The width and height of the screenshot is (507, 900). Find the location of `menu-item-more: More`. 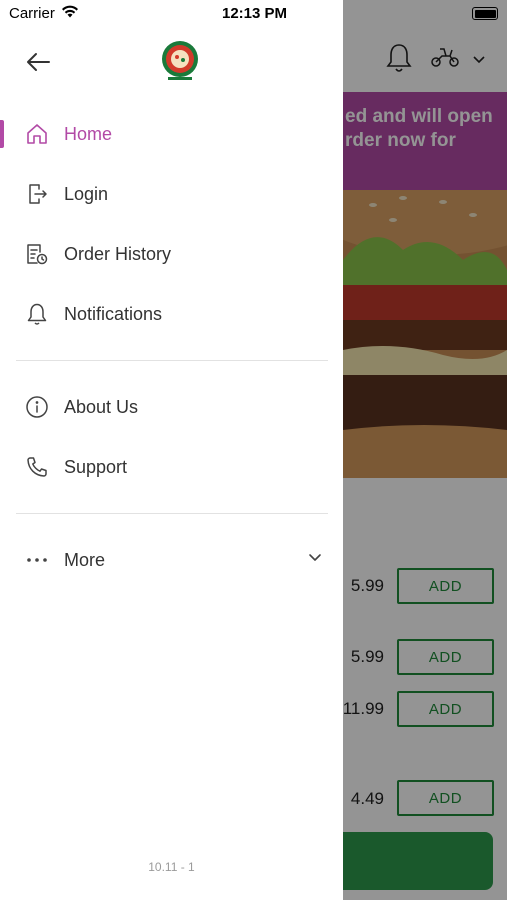

menu-item-more: More is located at coordinates (171, 560).